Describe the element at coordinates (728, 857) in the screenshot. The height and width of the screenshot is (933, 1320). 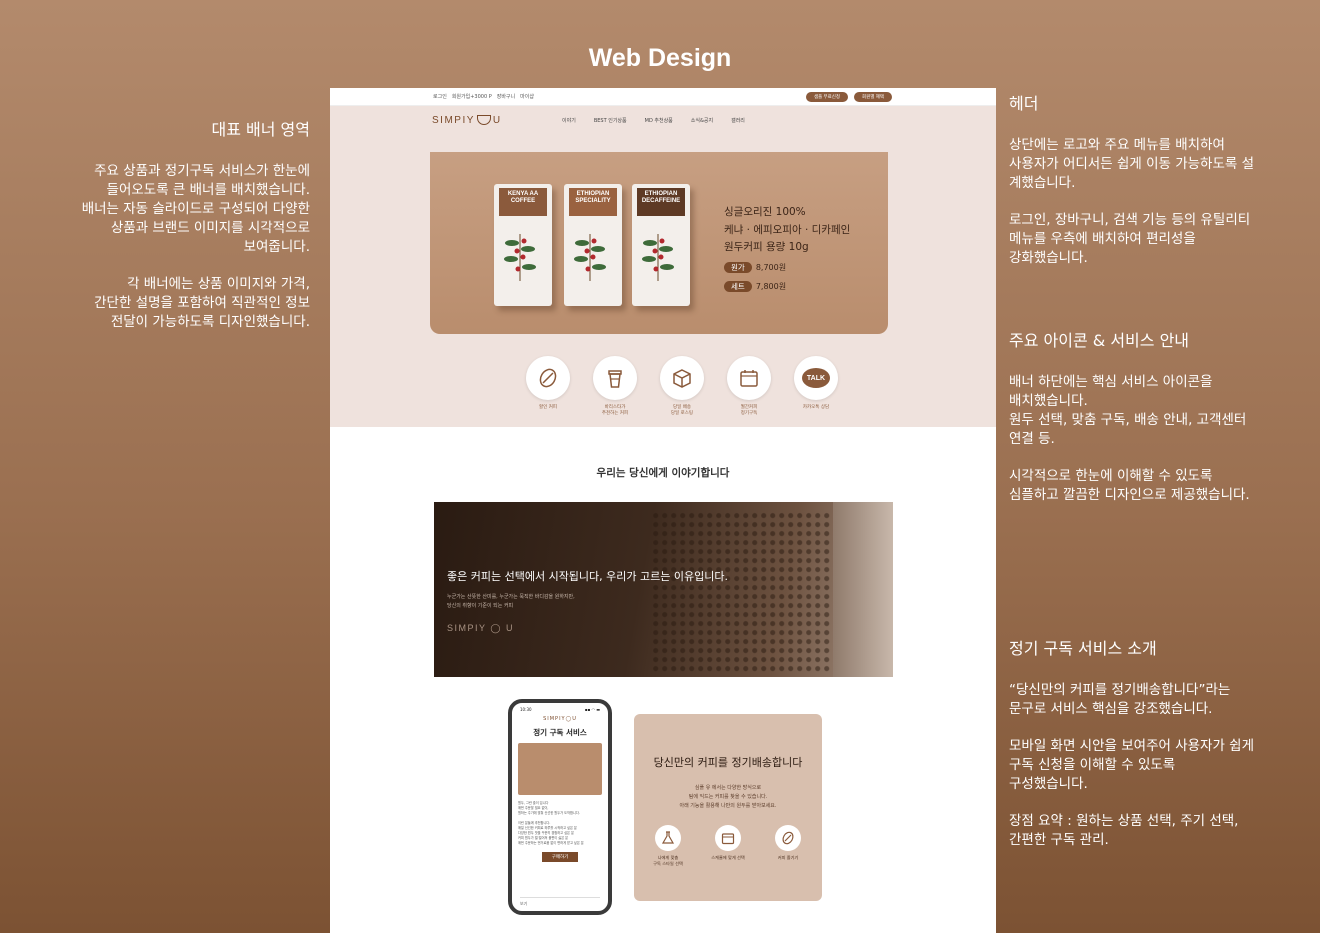
I see `sub-label: 스케쥴에 맞게 선택` at that location.